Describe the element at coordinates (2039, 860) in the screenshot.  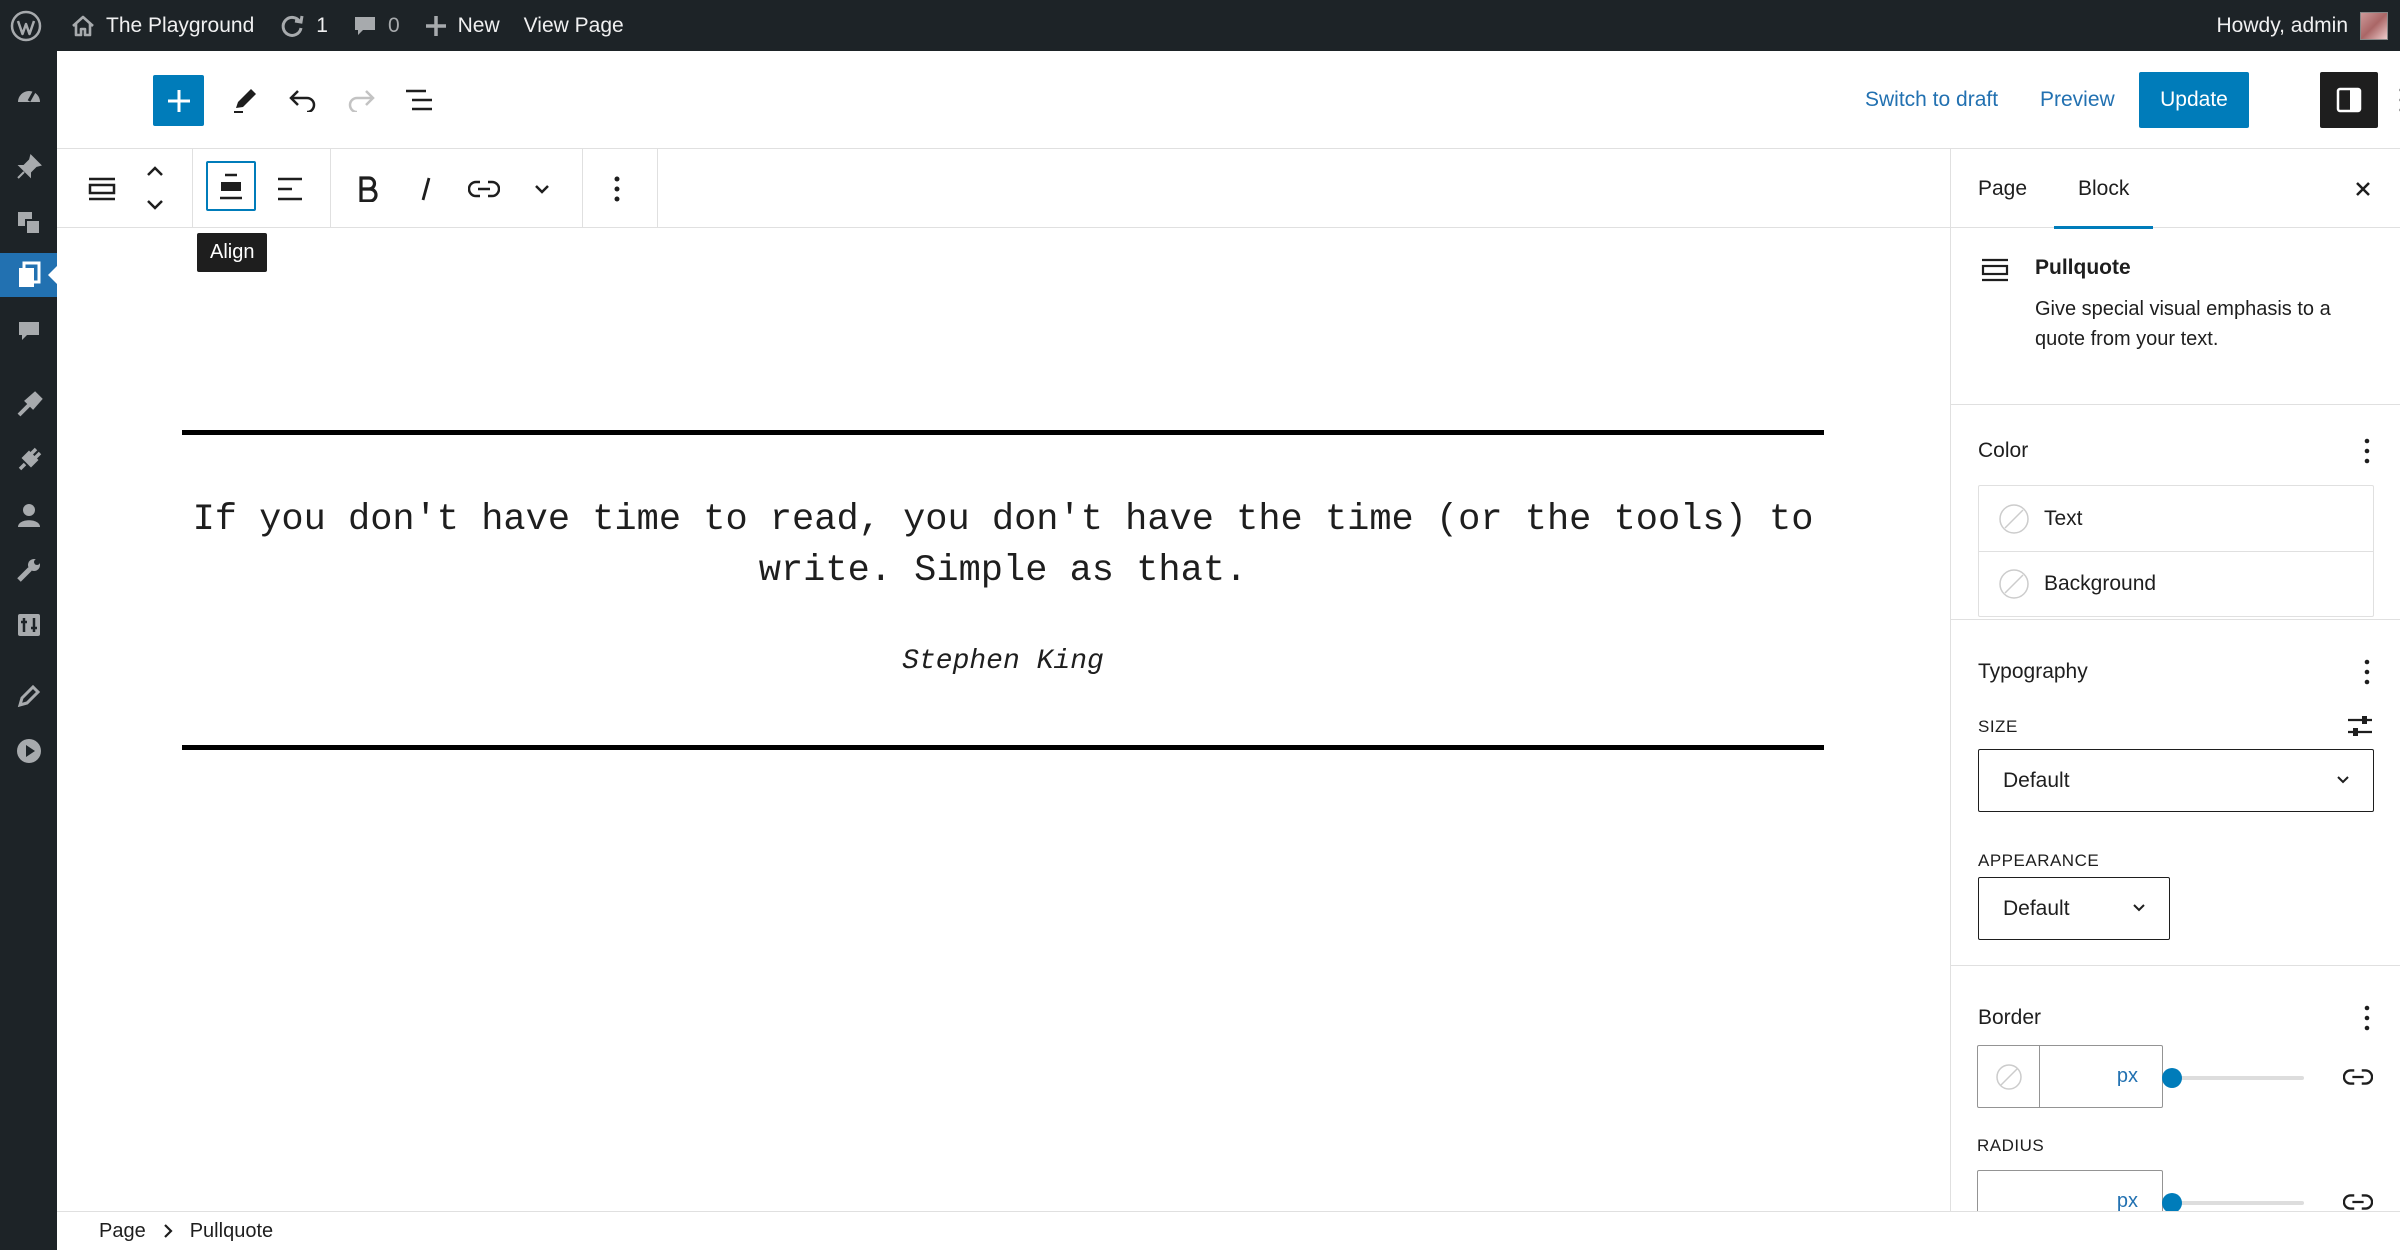
I see `appearance-label: APPEARANCE` at that location.